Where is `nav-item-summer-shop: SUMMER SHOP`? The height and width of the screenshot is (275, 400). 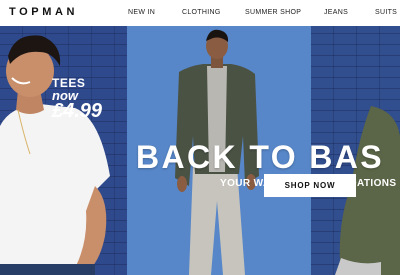 nav-item-summer-shop: SUMMER SHOP is located at coordinates (273, 12).